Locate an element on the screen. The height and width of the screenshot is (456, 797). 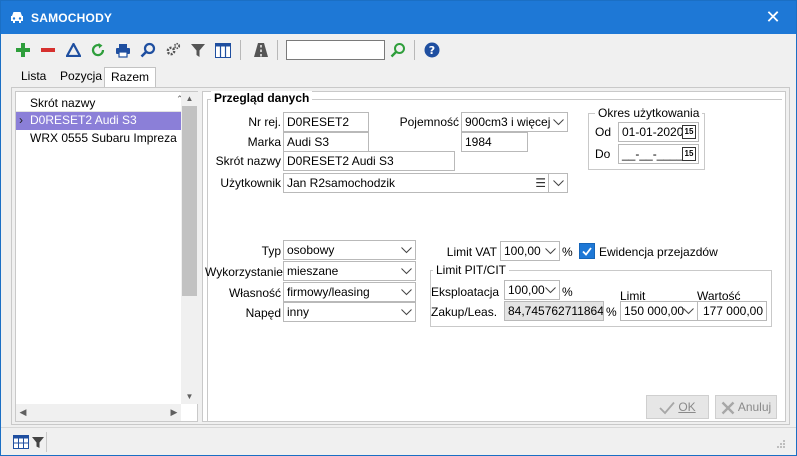
resize-grip-icon is located at coordinates (781, 443).